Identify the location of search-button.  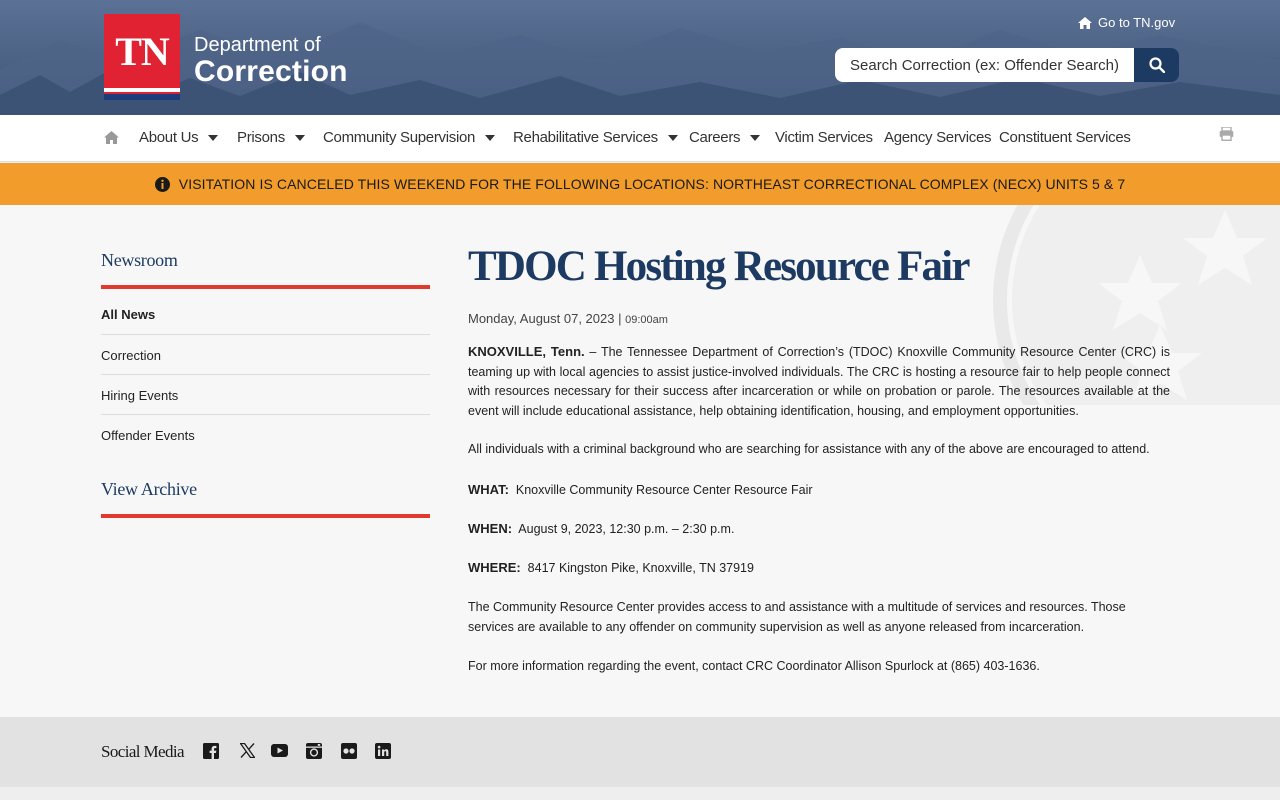
(1156, 65).